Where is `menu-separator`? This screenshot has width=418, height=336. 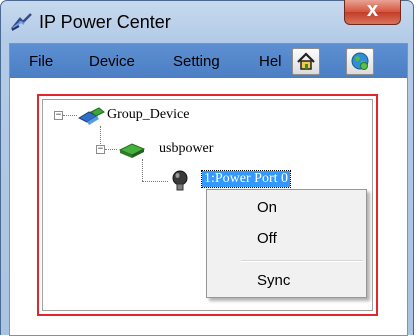
menu-separator is located at coordinates (302, 261).